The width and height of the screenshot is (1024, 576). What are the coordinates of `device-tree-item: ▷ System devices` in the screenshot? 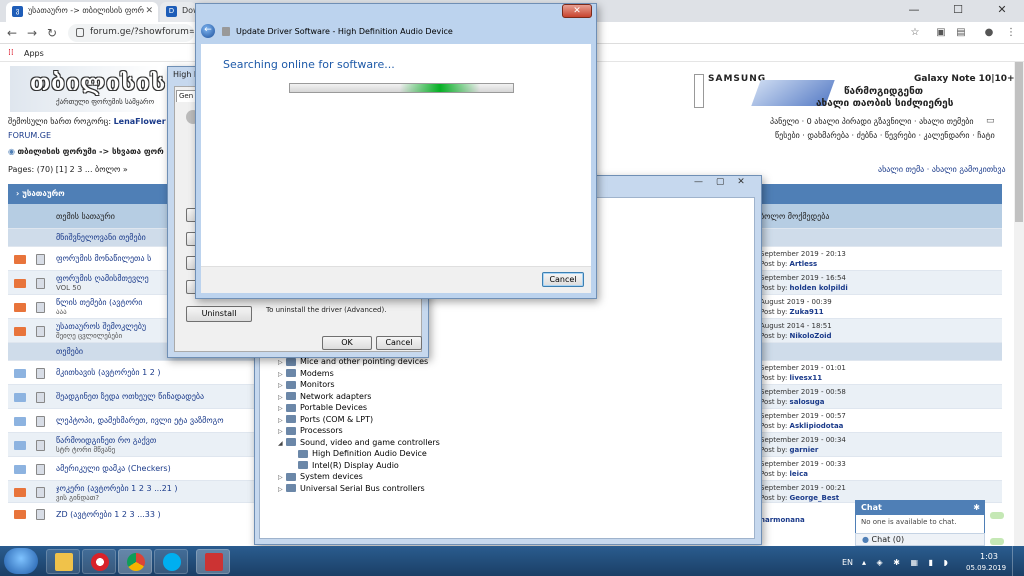 It's located at (320, 476).